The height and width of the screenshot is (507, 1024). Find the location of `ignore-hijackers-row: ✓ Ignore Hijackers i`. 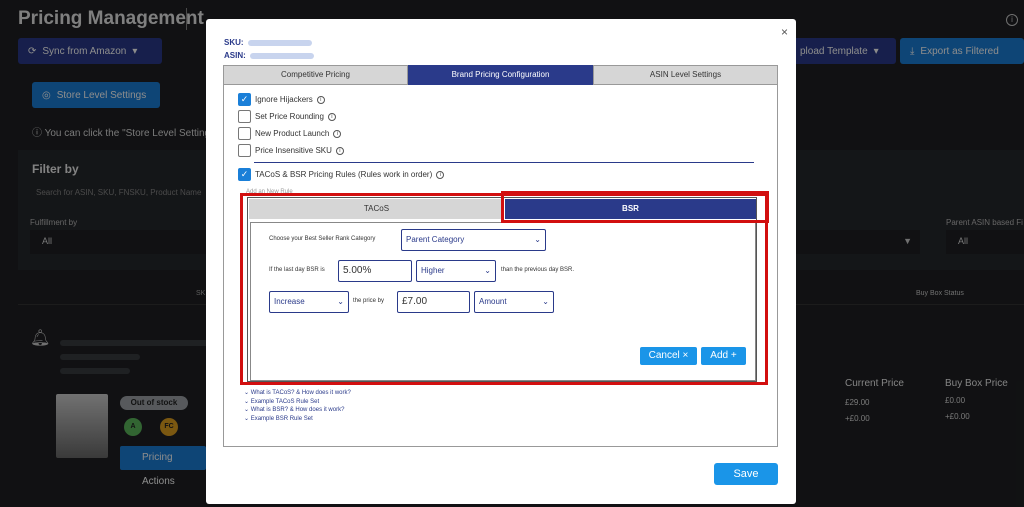

ignore-hijackers-row: ✓ Ignore Hijackers i is located at coordinates (281, 99).